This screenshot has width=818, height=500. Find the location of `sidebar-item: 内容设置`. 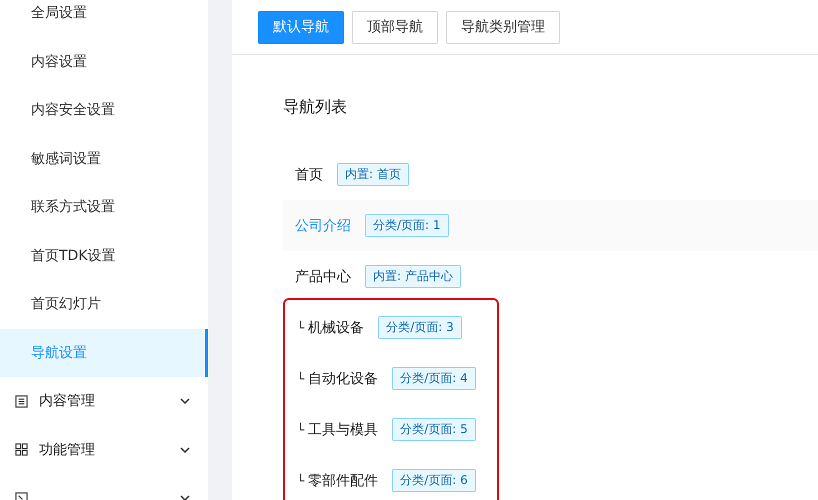

sidebar-item: 内容设置 is located at coordinates (104, 62).